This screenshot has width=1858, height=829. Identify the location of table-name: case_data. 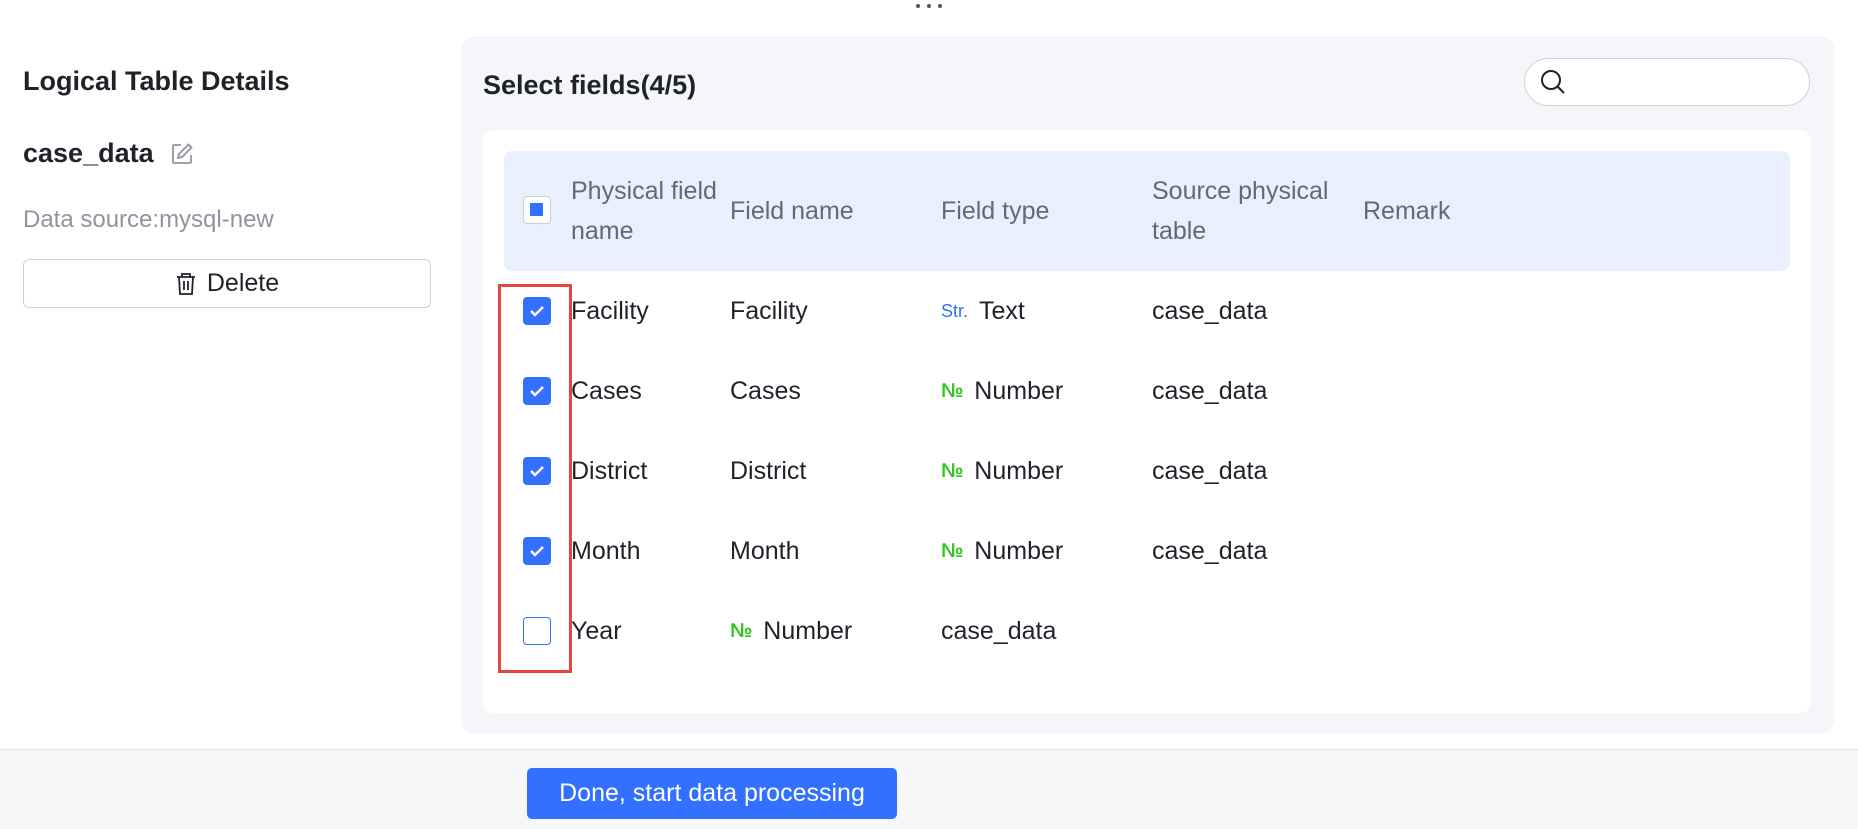
(88, 153).